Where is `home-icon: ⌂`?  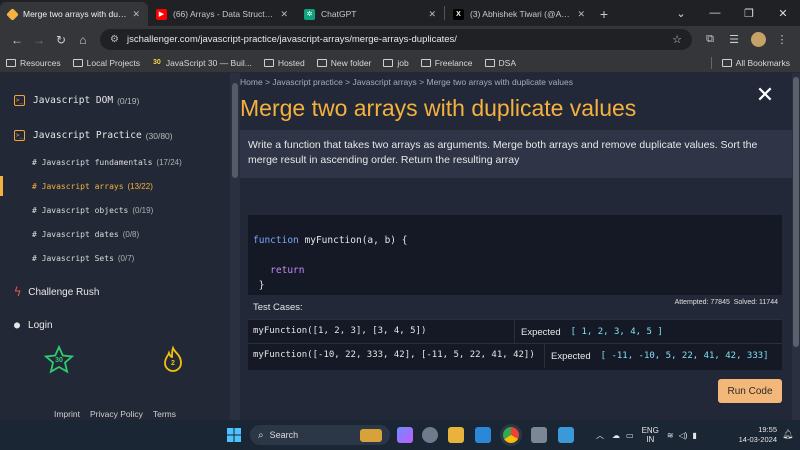 home-icon: ⌂ is located at coordinates (83, 40).